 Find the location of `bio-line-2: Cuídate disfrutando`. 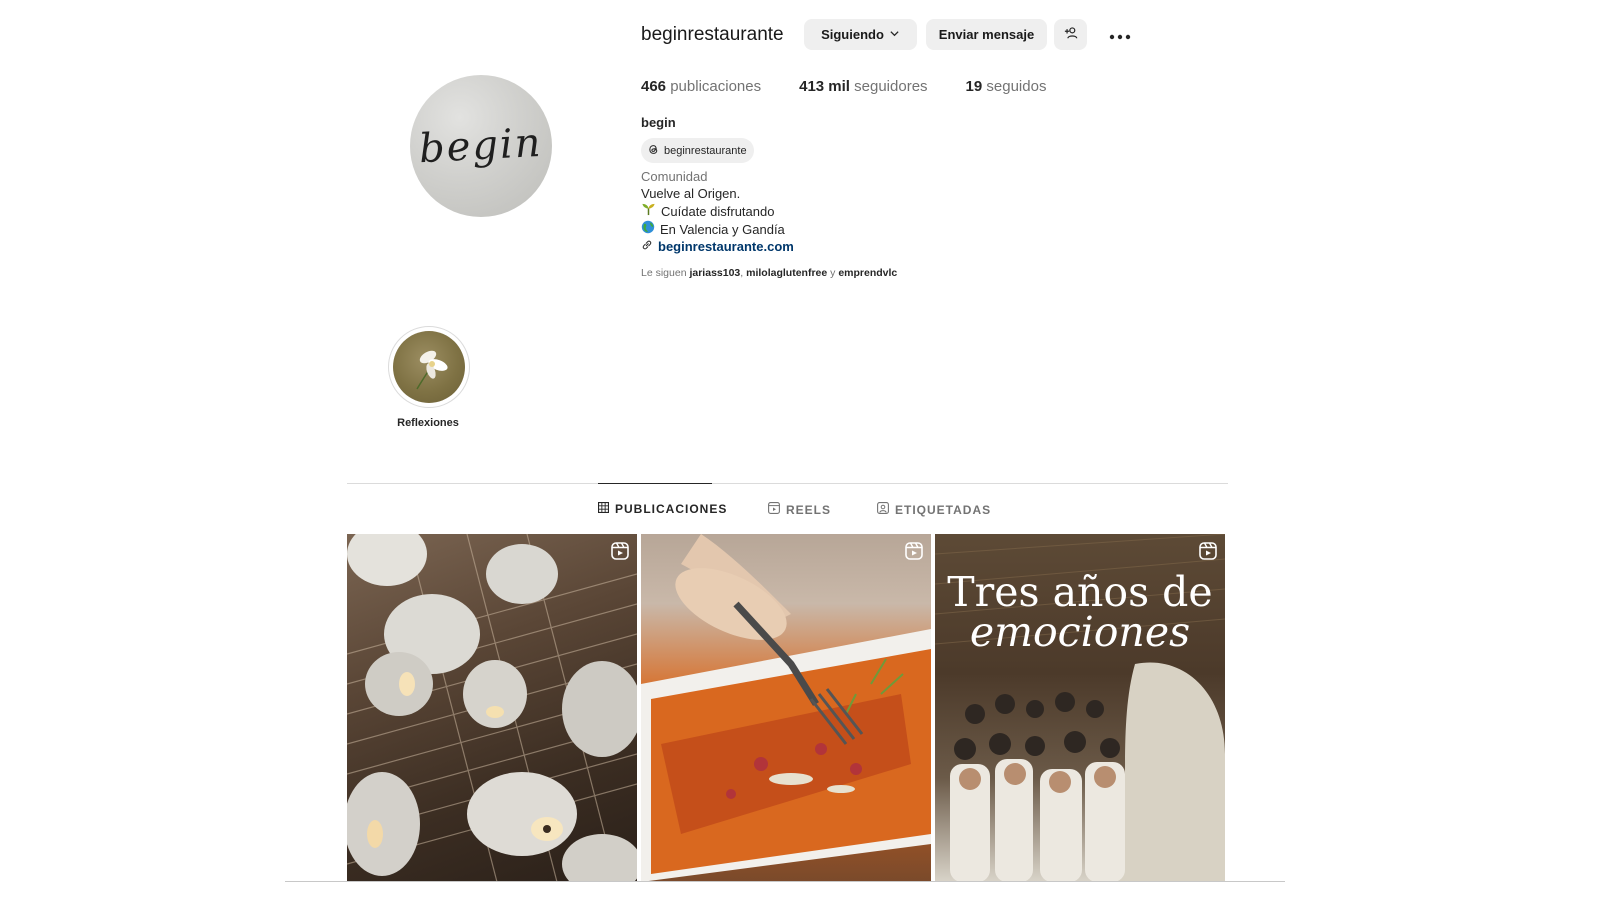

bio-line-2: Cuídate disfrutando is located at coordinates (717, 211).